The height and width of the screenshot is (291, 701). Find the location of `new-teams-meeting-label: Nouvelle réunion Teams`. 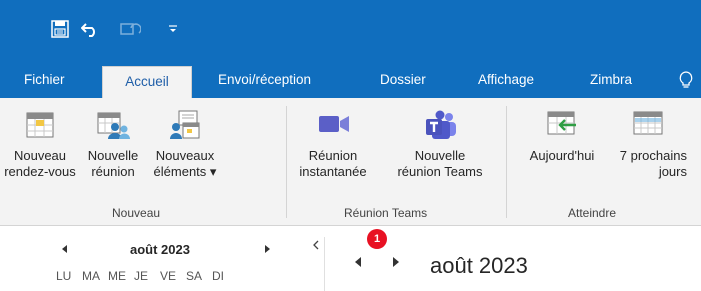

new-teams-meeting-label: Nouvelle réunion Teams is located at coordinates (440, 163).